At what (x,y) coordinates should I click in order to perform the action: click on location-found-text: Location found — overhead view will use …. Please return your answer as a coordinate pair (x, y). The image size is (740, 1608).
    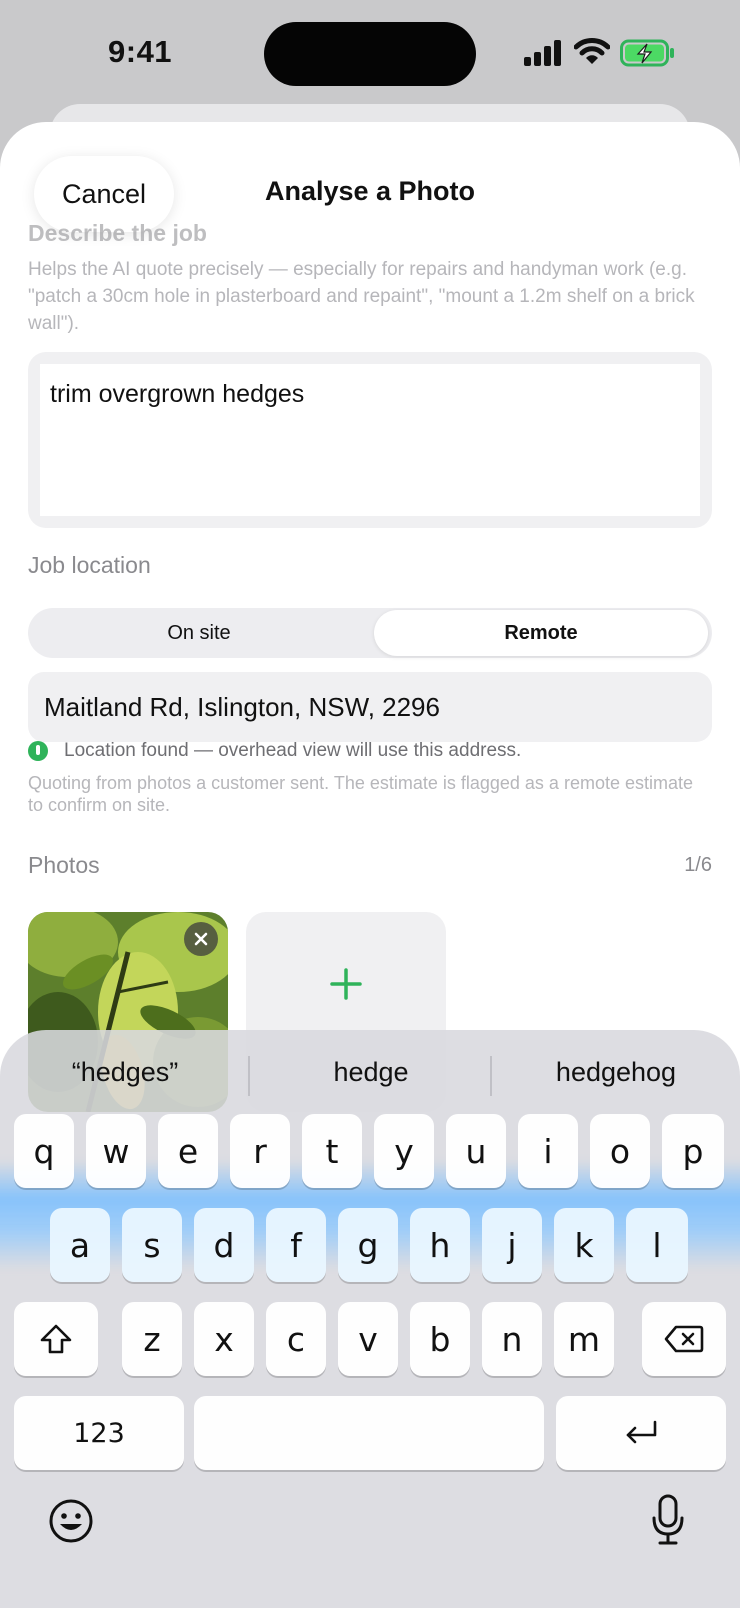
    Looking at the image, I should click on (293, 750).